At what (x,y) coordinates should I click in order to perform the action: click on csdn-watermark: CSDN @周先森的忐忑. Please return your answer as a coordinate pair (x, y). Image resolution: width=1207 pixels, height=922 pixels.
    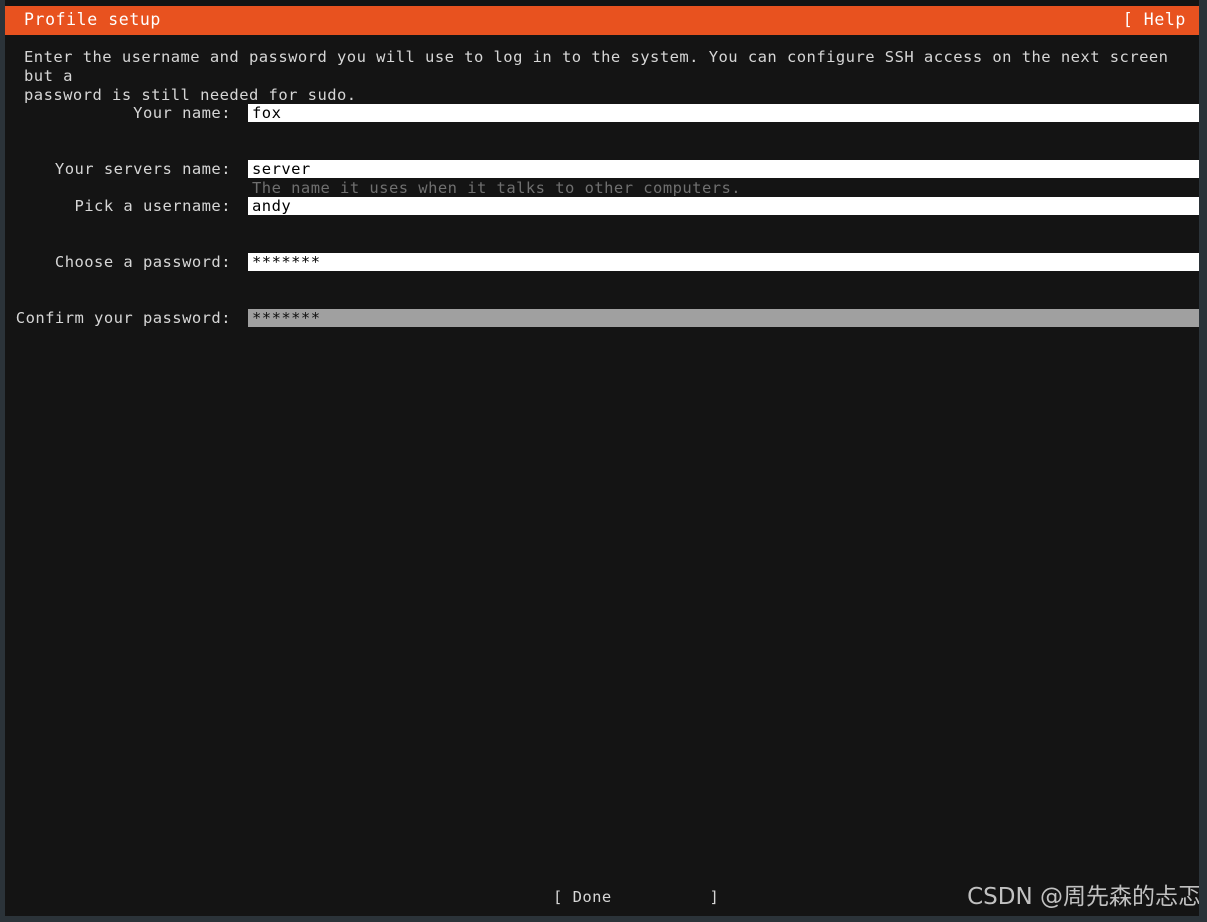
    Looking at the image, I should click on (1083, 897).